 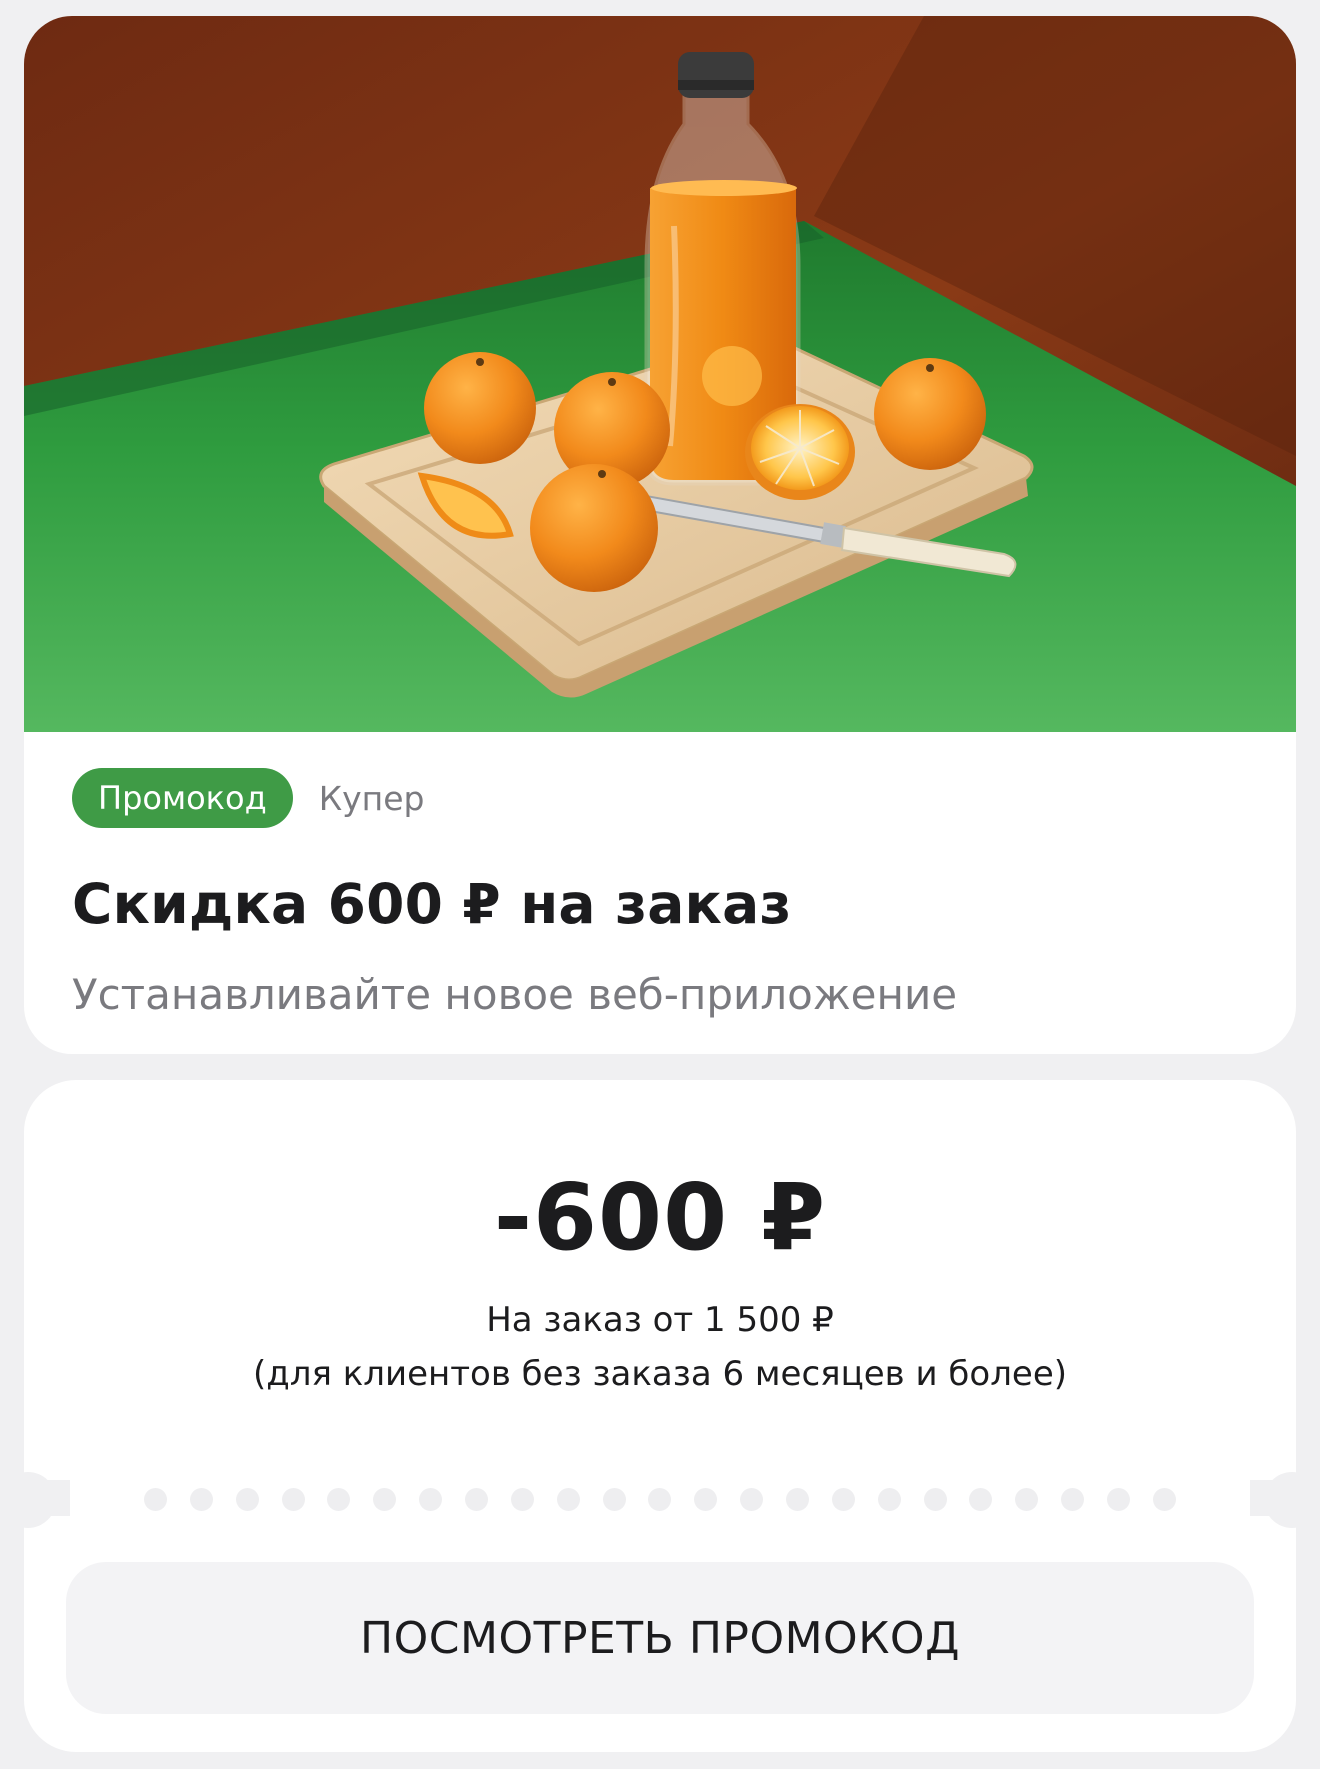 What do you see at coordinates (182, 798) in the screenshot?
I see `promo-badge: Промокод` at bounding box center [182, 798].